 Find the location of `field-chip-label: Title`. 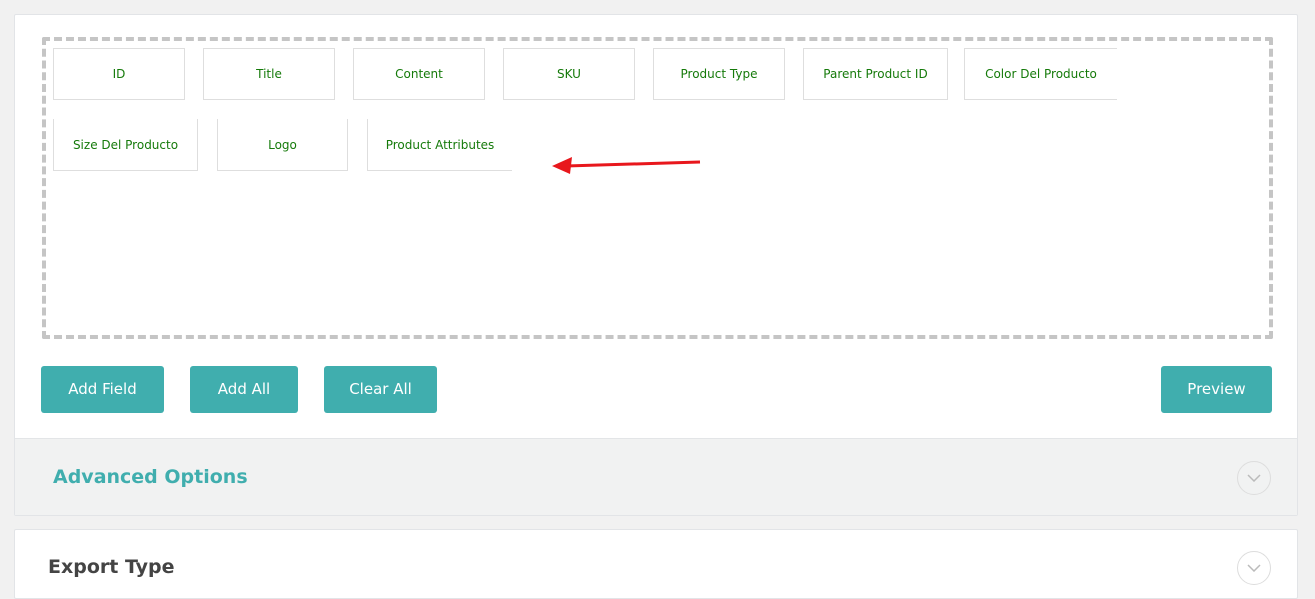

field-chip-label: Title is located at coordinates (269, 74).